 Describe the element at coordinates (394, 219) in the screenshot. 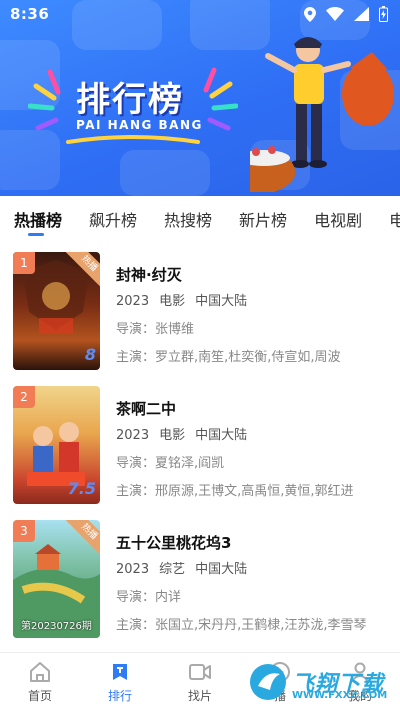

I see `tab-movie: 电影` at that location.